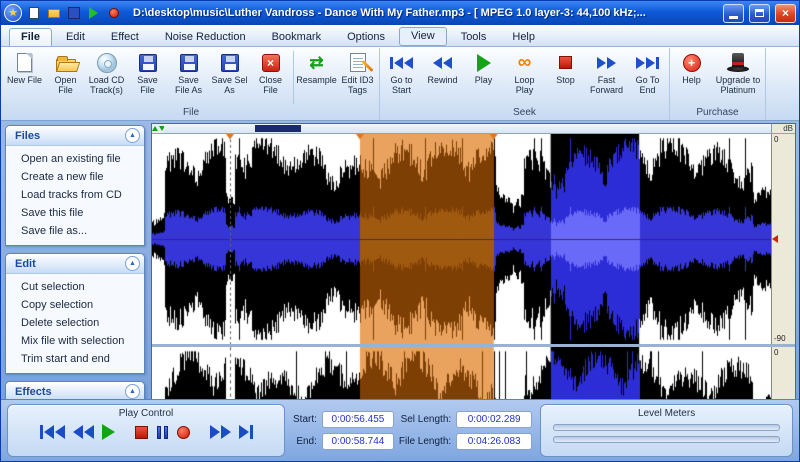  What do you see at coordinates (75, 136) in the screenshot?
I see `files-panel-header: Files ▲` at bounding box center [75, 136].